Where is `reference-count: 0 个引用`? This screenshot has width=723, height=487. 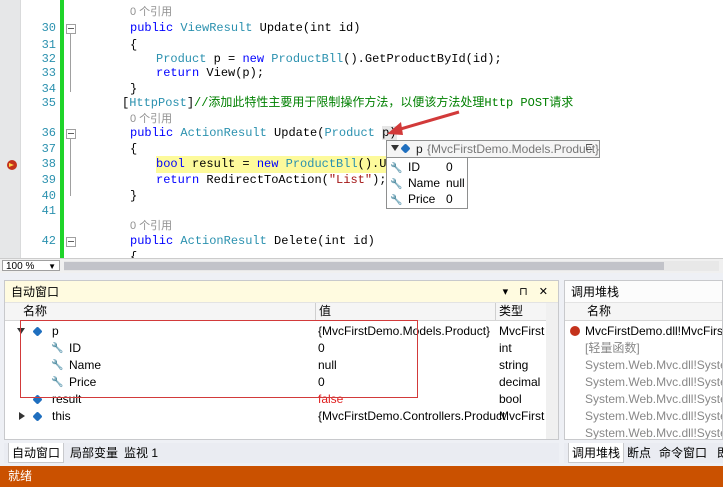 reference-count: 0 个引用 is located at coordinates (151, 12).